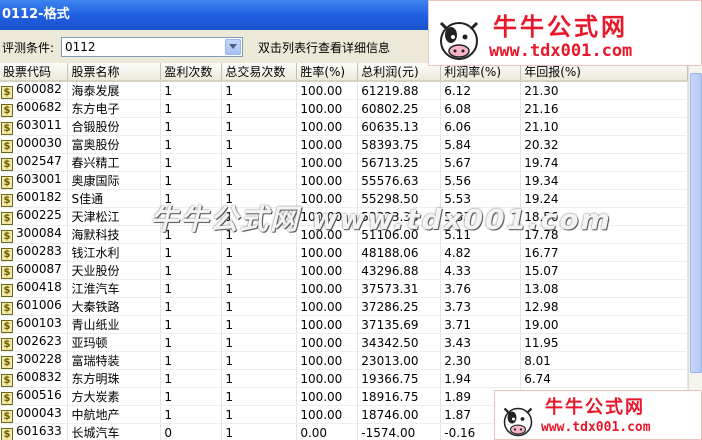  I want to click on table-row: $002547 春兴精工 1 1 100.00 56713.25 5.67 19.74, so click(344, 162).